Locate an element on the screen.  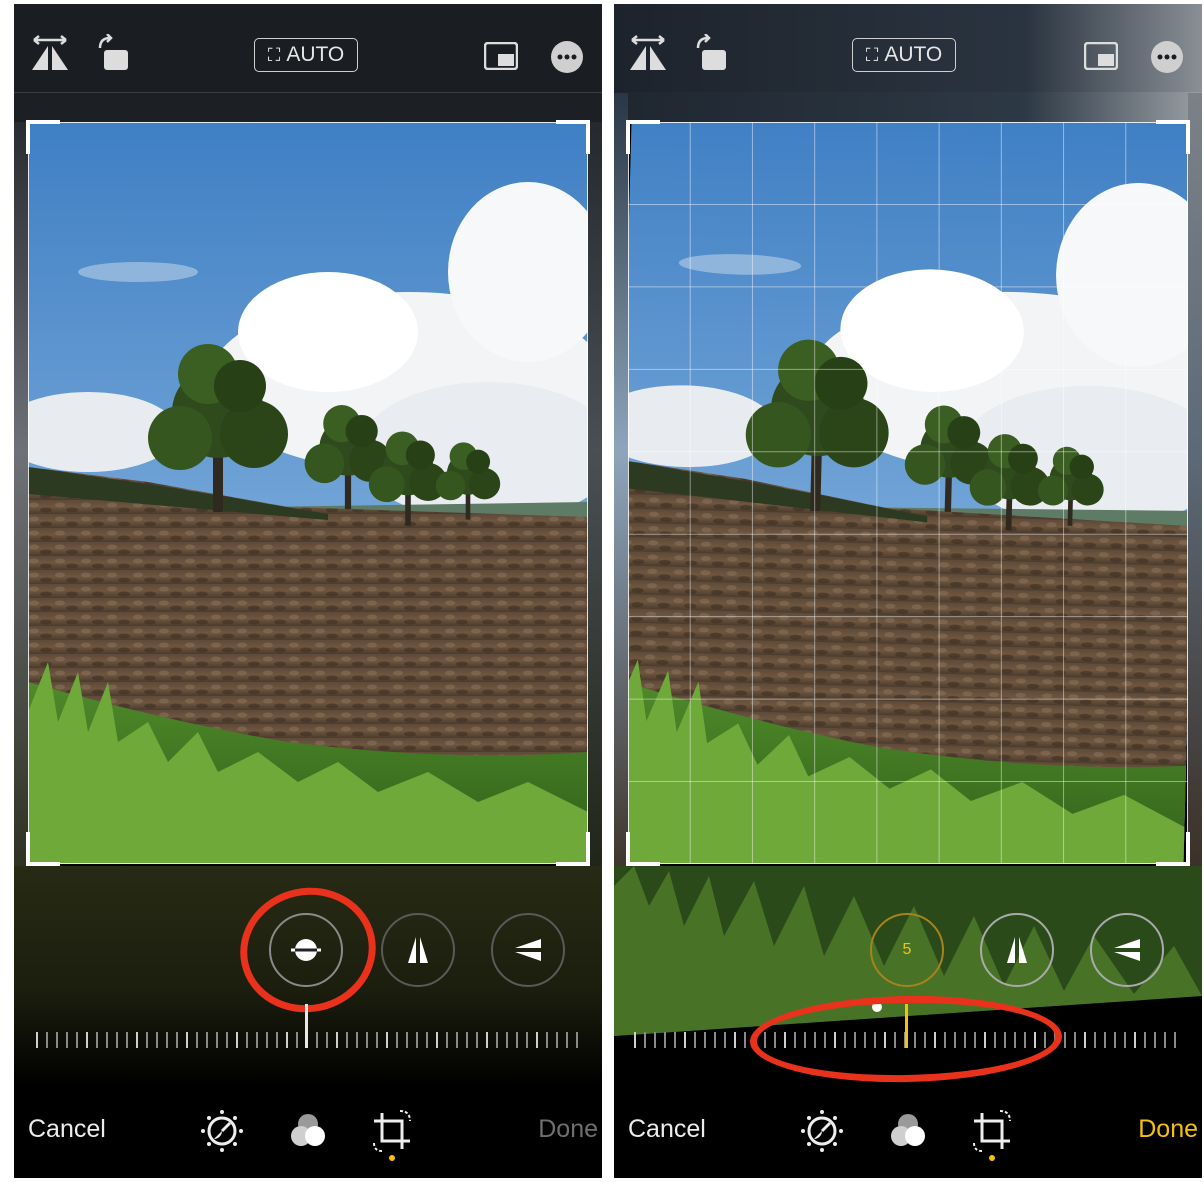
bottom-toolbar: Cancel Done is located at coordinates (308, 1130).